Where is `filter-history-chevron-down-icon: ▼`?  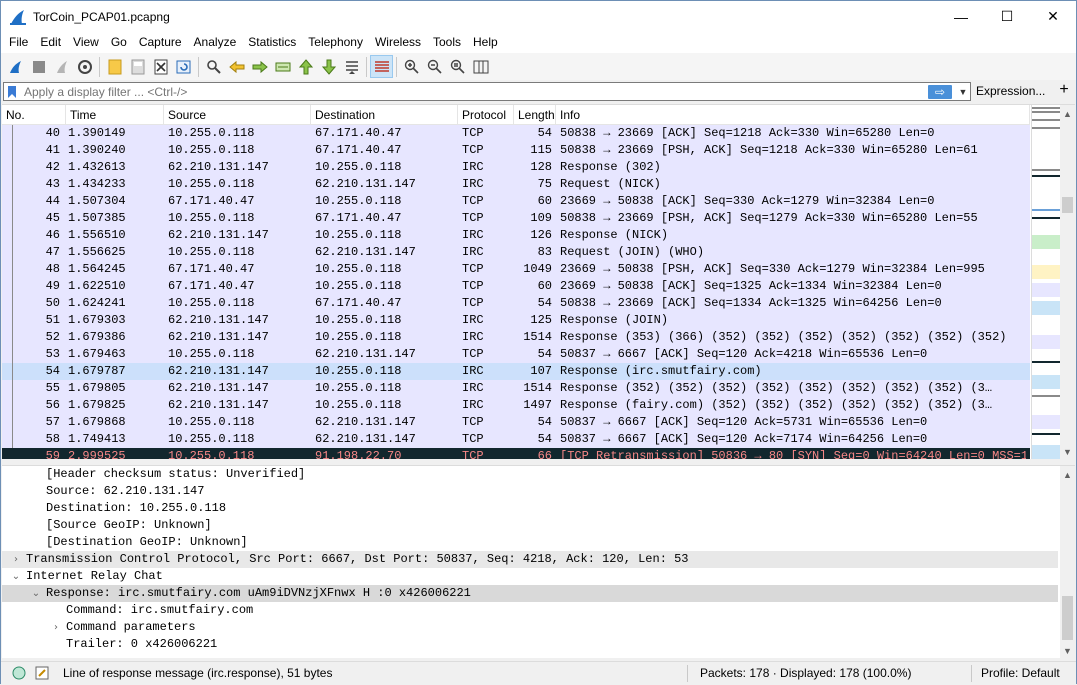 filter-history-chevron-down-icon: ▼ is located at coordinates (963, 92).